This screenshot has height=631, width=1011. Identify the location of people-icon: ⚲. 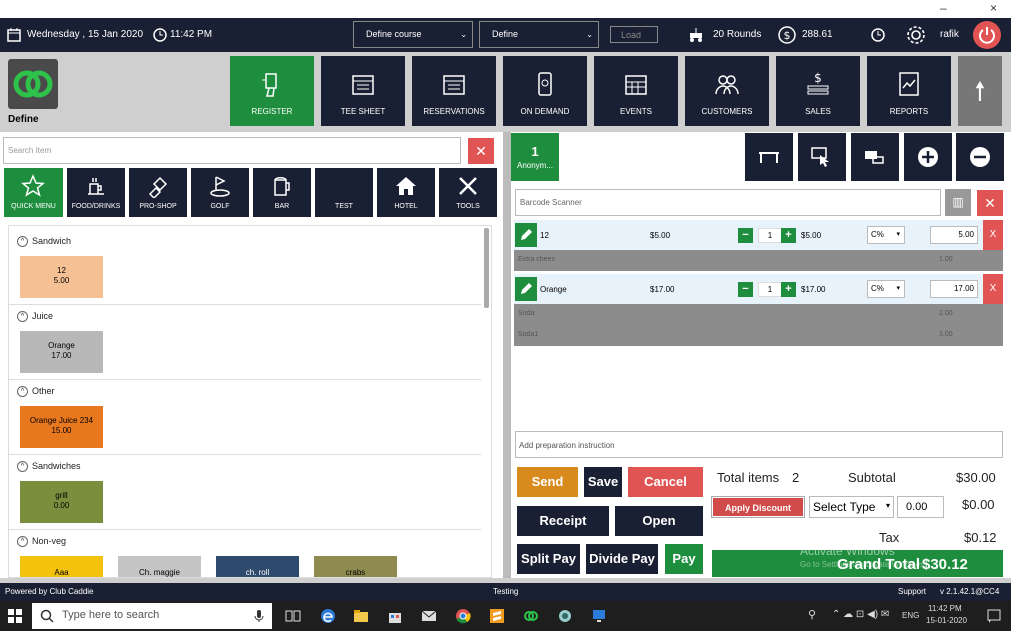
(812, 614).